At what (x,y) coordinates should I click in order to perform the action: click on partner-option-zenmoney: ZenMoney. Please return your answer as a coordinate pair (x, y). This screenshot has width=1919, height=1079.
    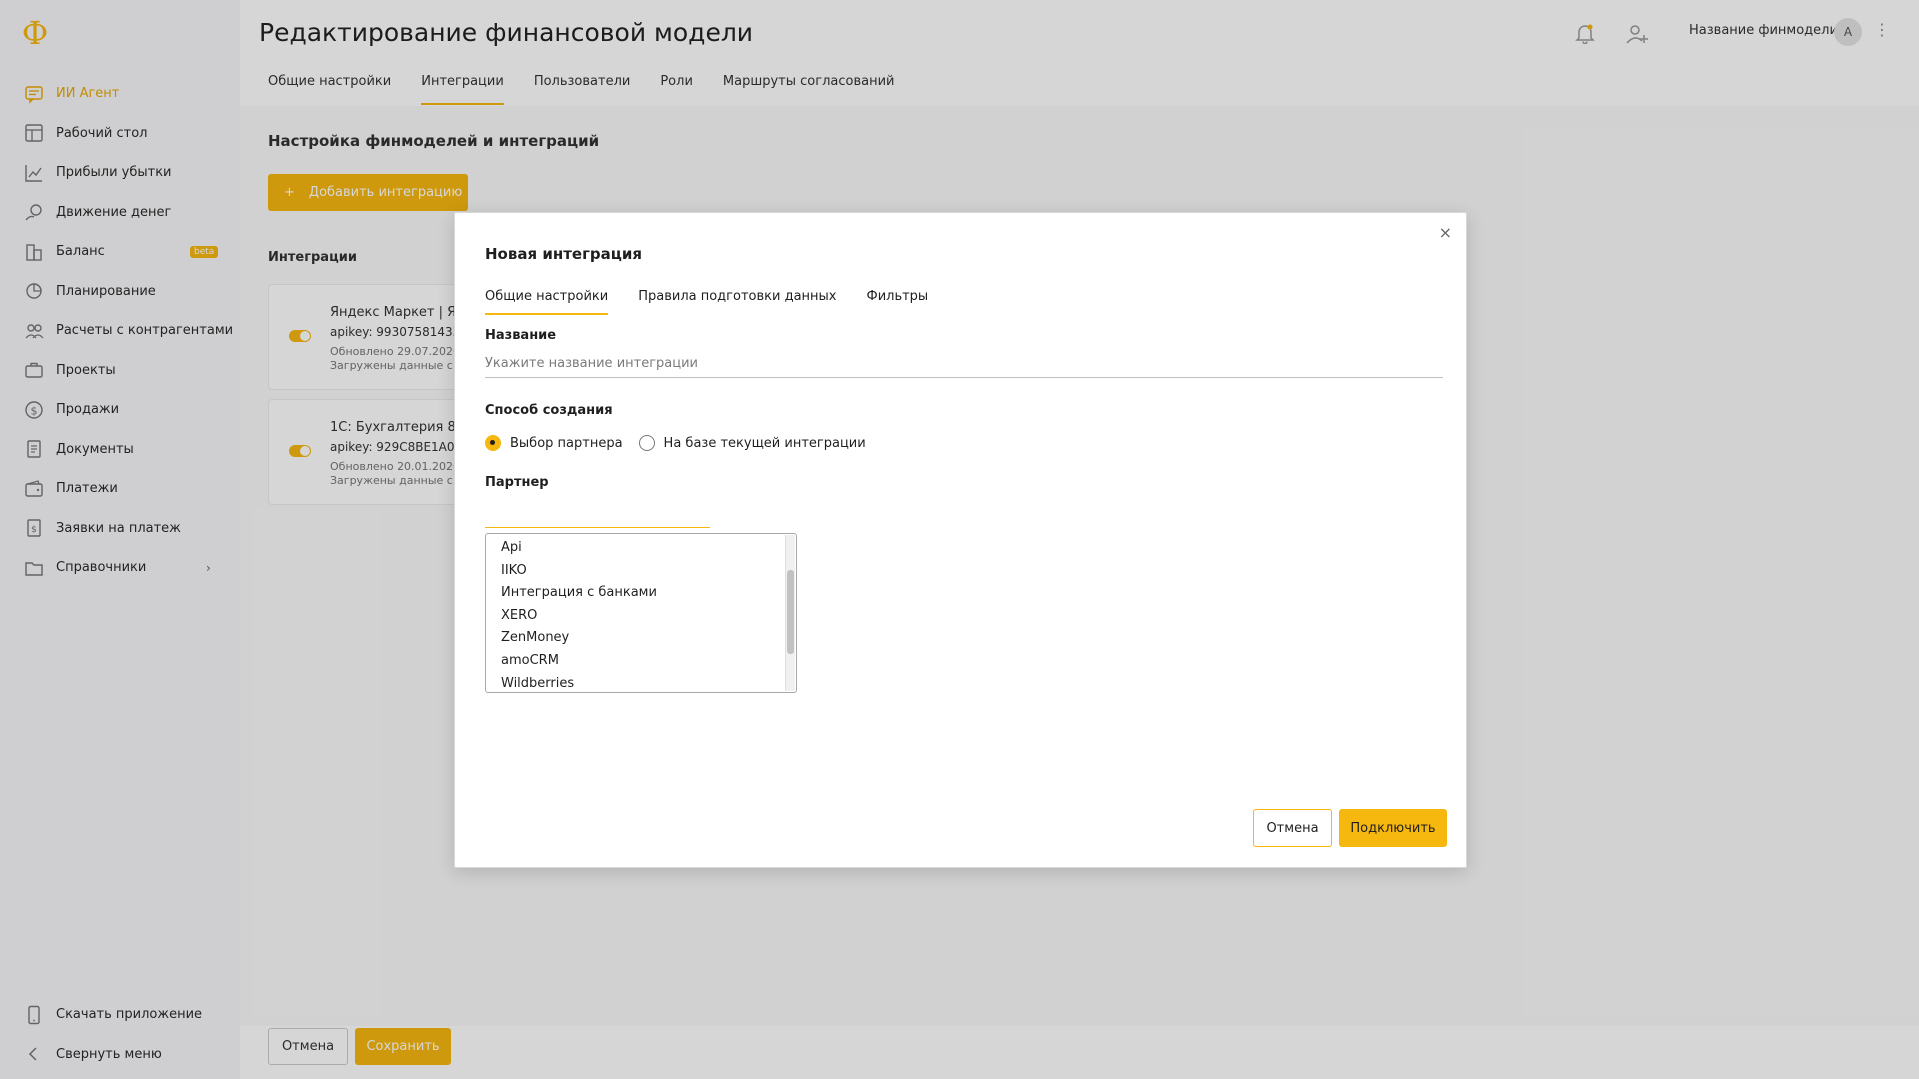
    Looking at the image, I should click on (641, 638).